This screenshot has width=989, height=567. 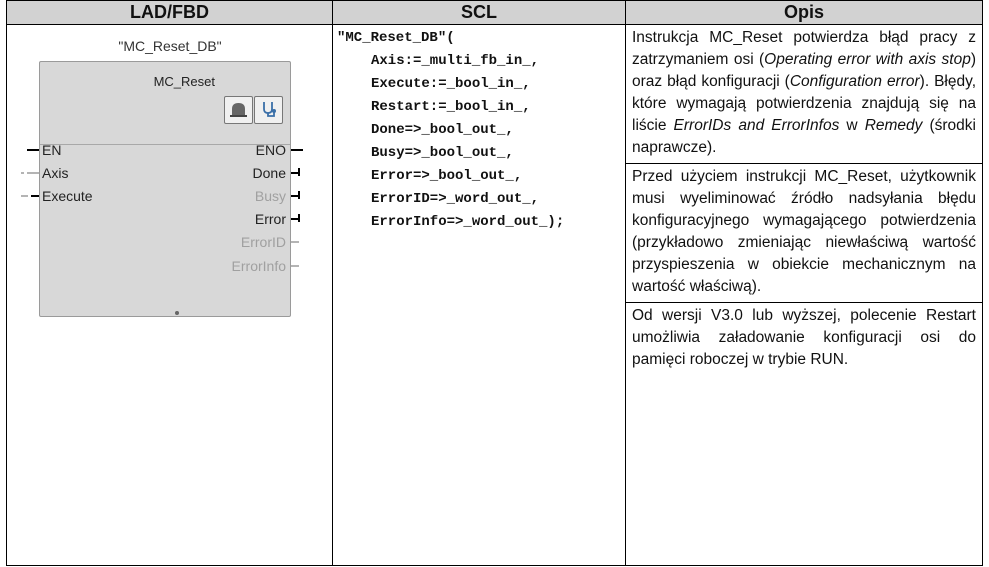 I want to click on error-tick, so click(x=299, y=218).